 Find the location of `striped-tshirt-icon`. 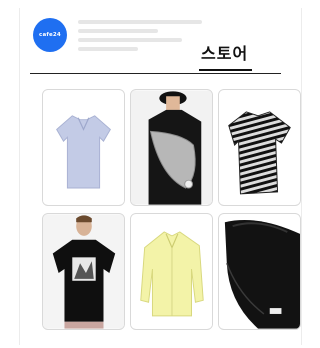

striped-tshirt-icon is located at coordinates (259, 147).